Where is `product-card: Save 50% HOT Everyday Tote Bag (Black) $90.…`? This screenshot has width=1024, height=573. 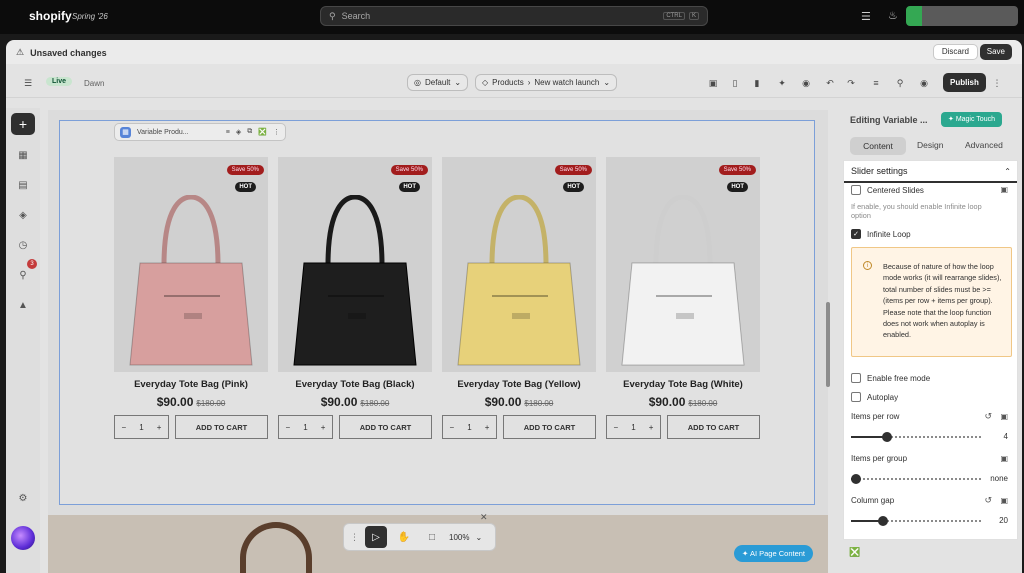
product-card: Save 50% HOT Everyday Tote Bag (Black) $90.… is located at coordinates (355, 298).